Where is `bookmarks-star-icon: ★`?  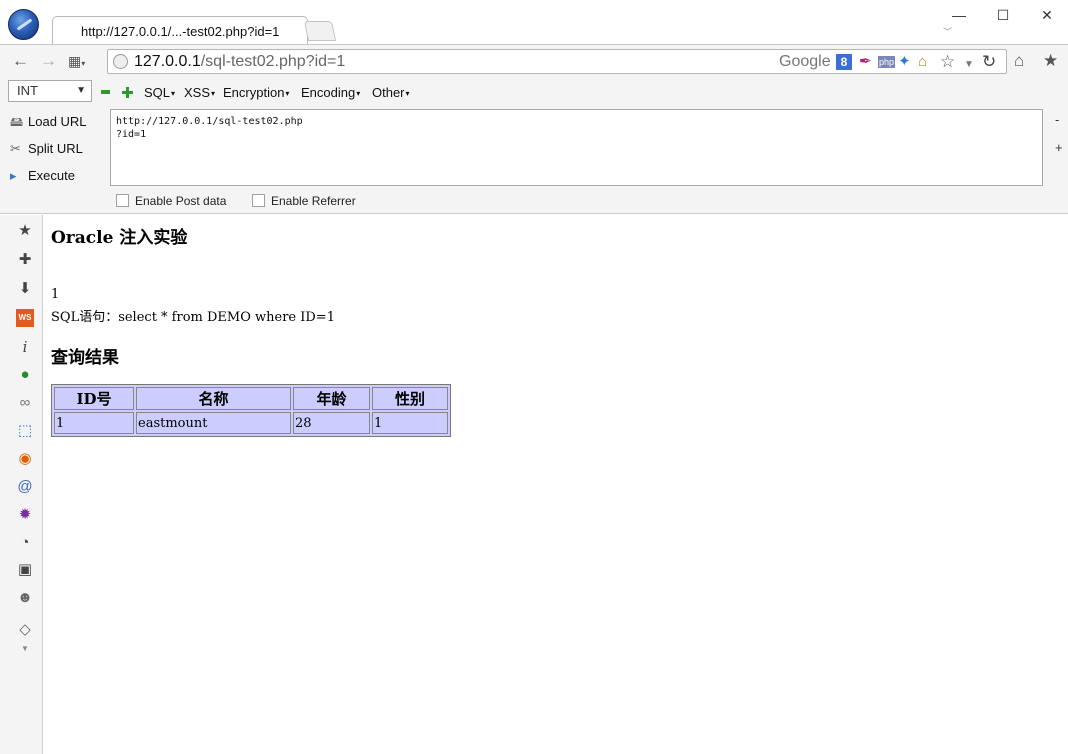 bookmarks-star-icon: ★ is located at coordinates (1050, 61).